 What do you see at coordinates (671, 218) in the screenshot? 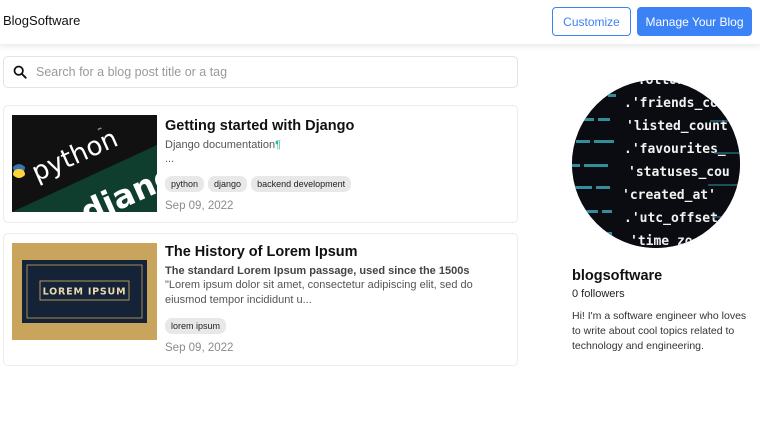
I see `svg-text: .'utc_offset` at bounding box center [671, 218].